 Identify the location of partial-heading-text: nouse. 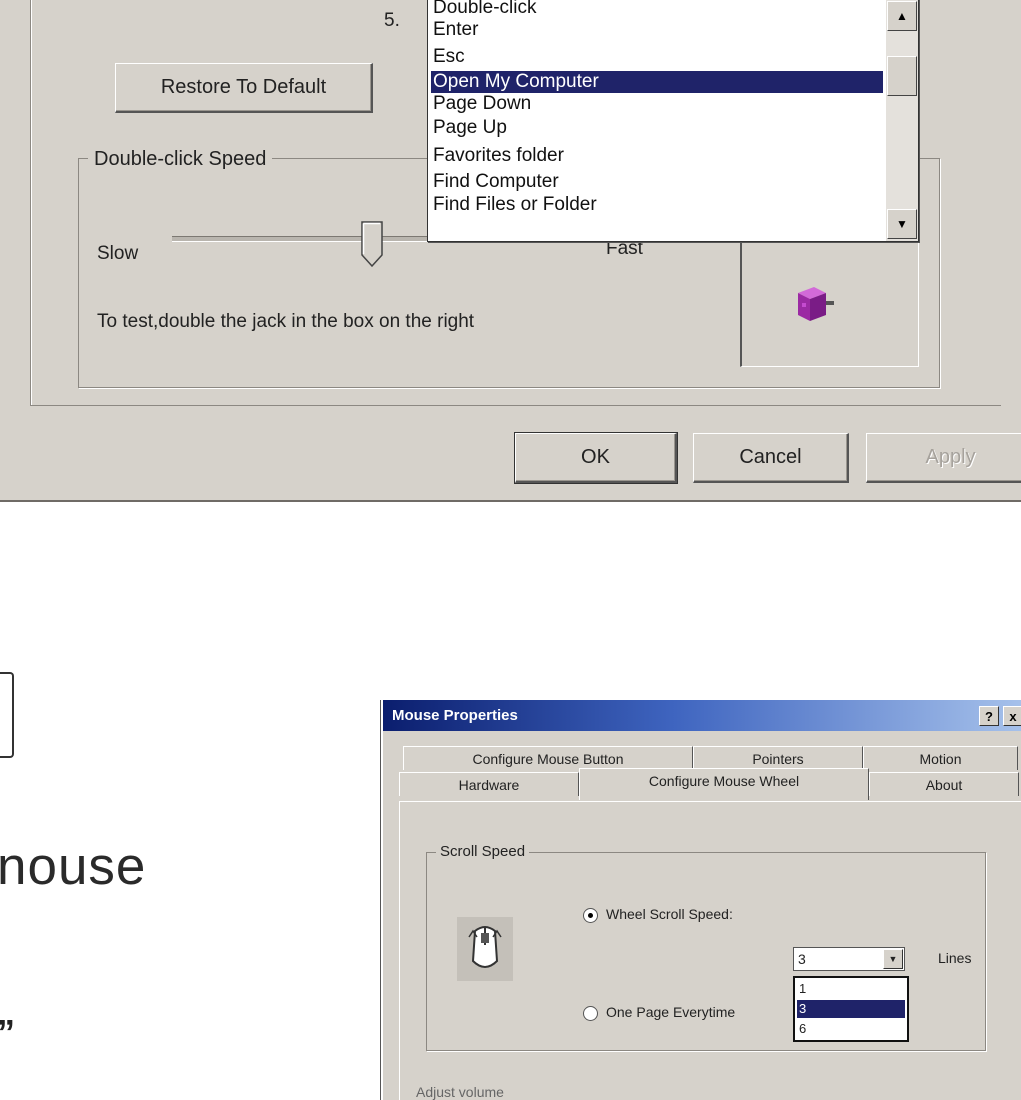
(73, 866).